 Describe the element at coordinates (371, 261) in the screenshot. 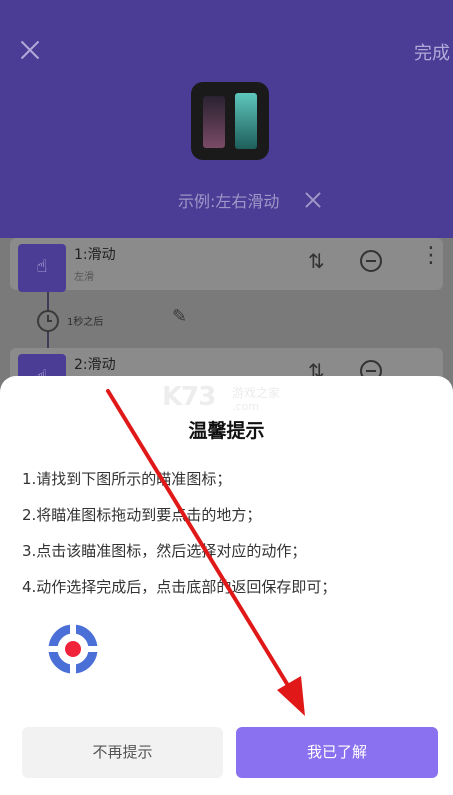

I see `remove-icon` at that location.